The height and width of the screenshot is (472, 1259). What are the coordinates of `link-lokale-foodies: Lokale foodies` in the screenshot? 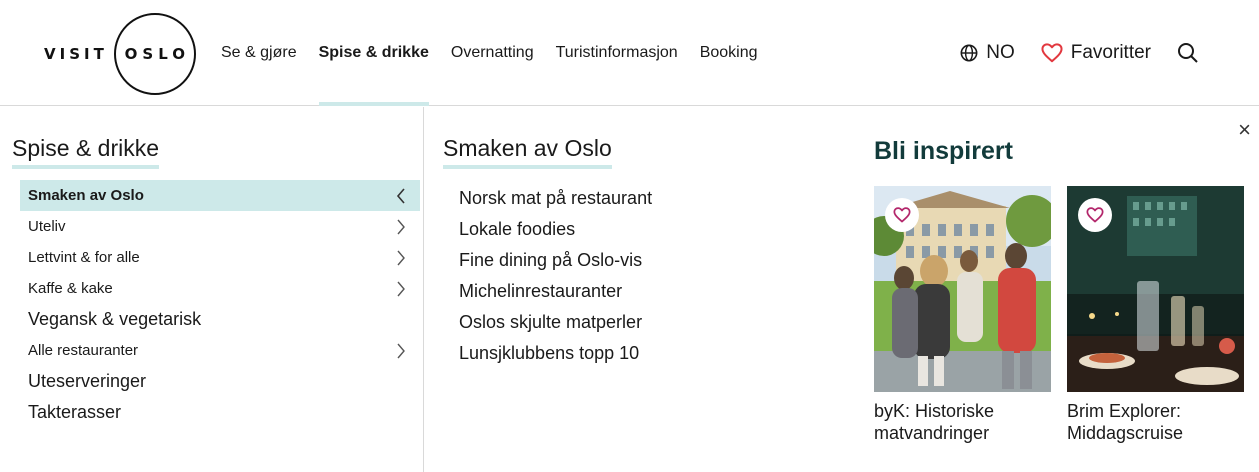 It's located at (555, 229).